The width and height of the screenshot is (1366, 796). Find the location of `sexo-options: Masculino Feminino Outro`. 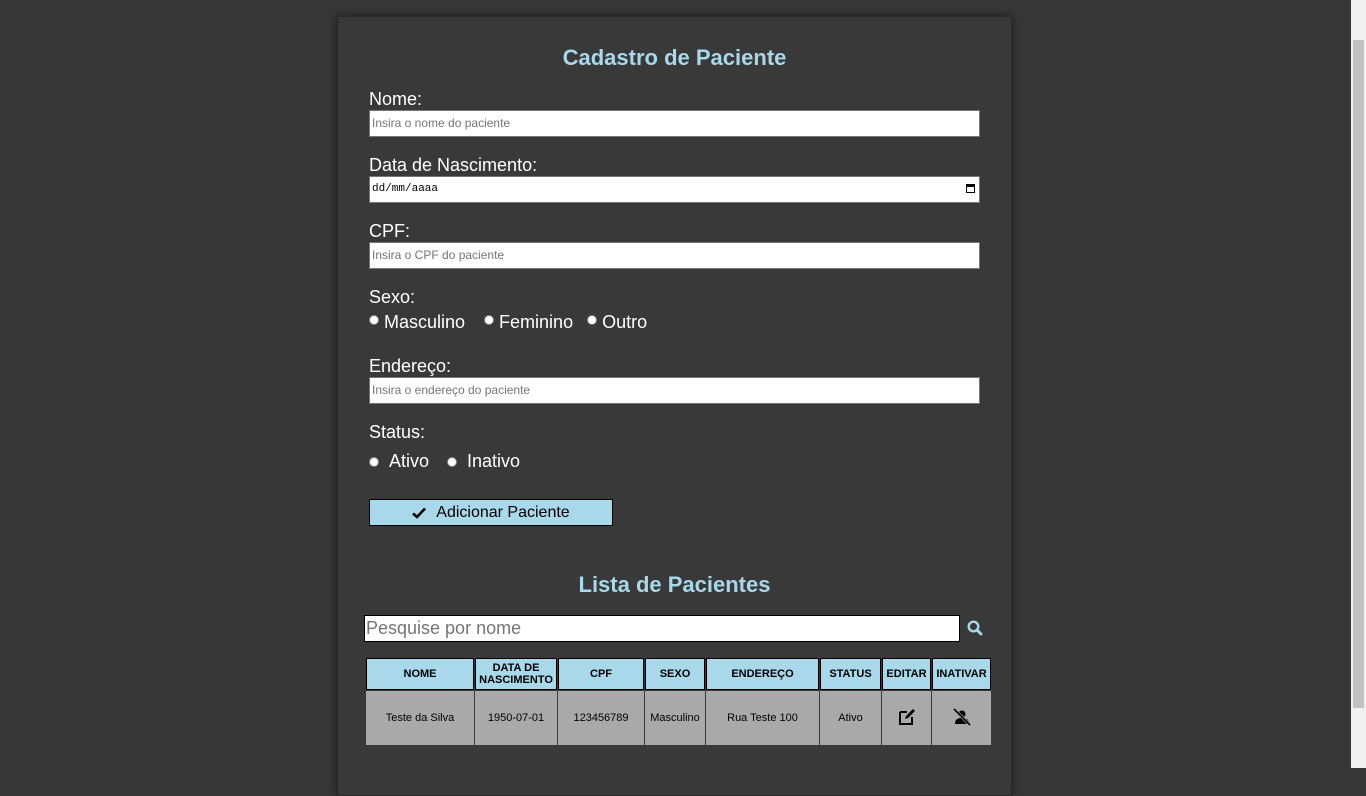

sexo-options: Masculino Feminino Outro is located at coordinates (508, 322).